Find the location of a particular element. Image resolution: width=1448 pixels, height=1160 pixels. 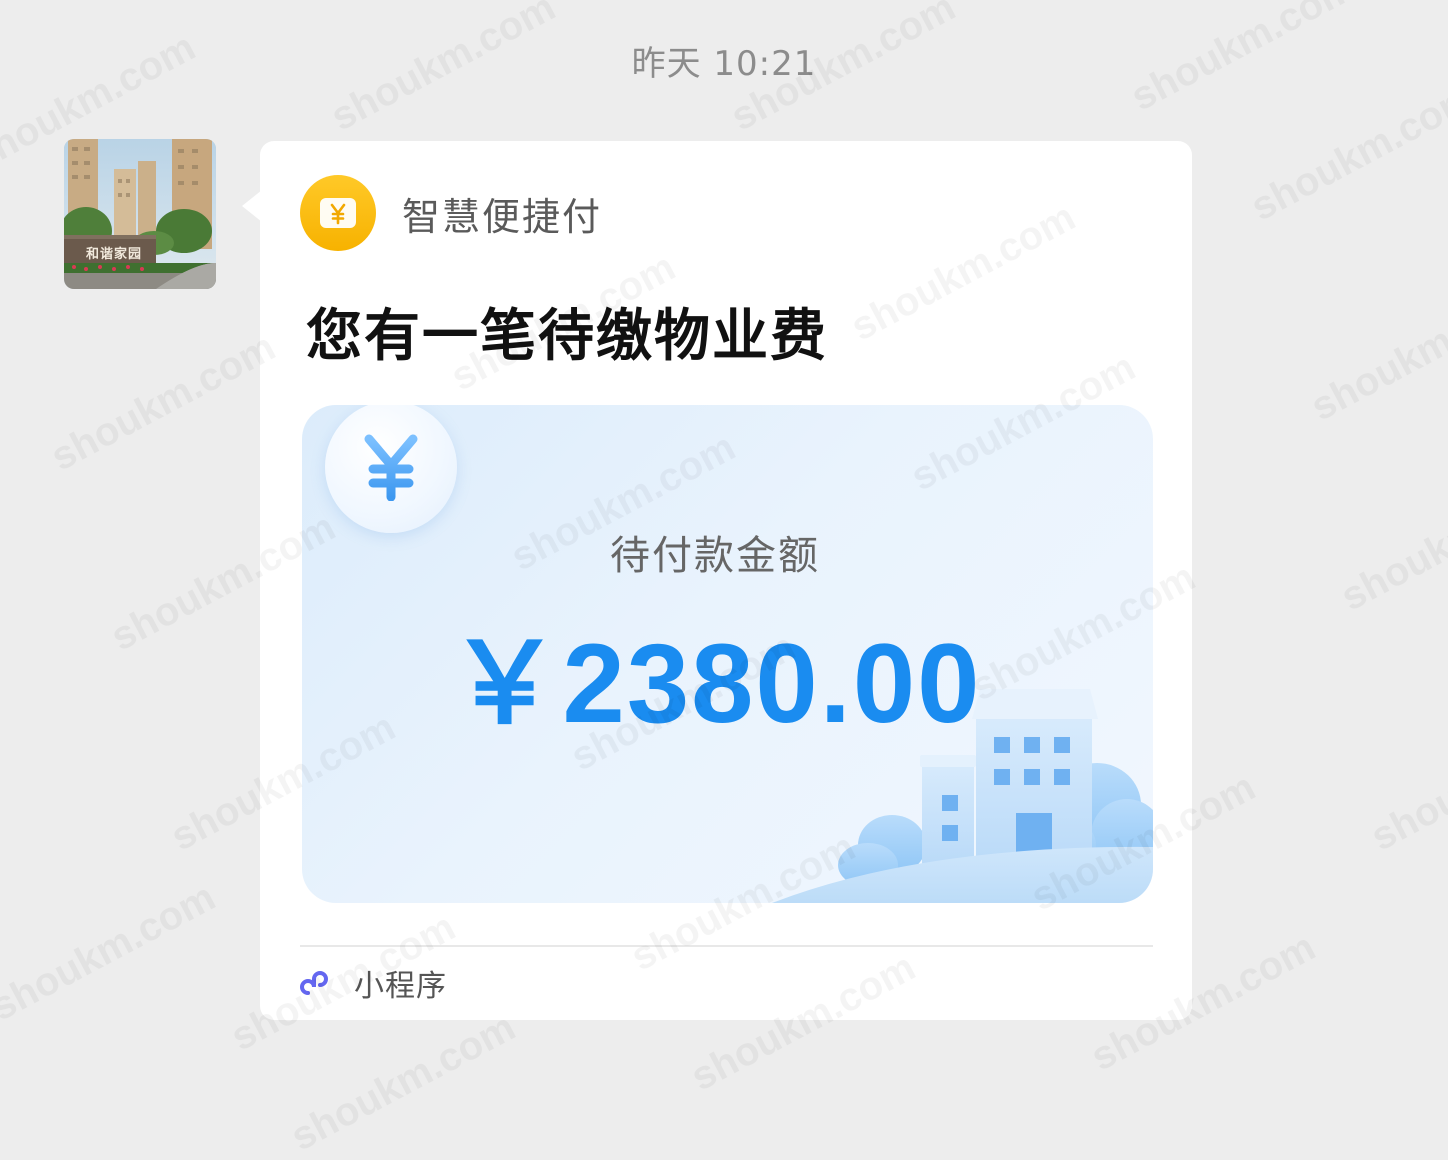

card-brand-row: 智慧便捷付 is located at coordinates (451, 213).